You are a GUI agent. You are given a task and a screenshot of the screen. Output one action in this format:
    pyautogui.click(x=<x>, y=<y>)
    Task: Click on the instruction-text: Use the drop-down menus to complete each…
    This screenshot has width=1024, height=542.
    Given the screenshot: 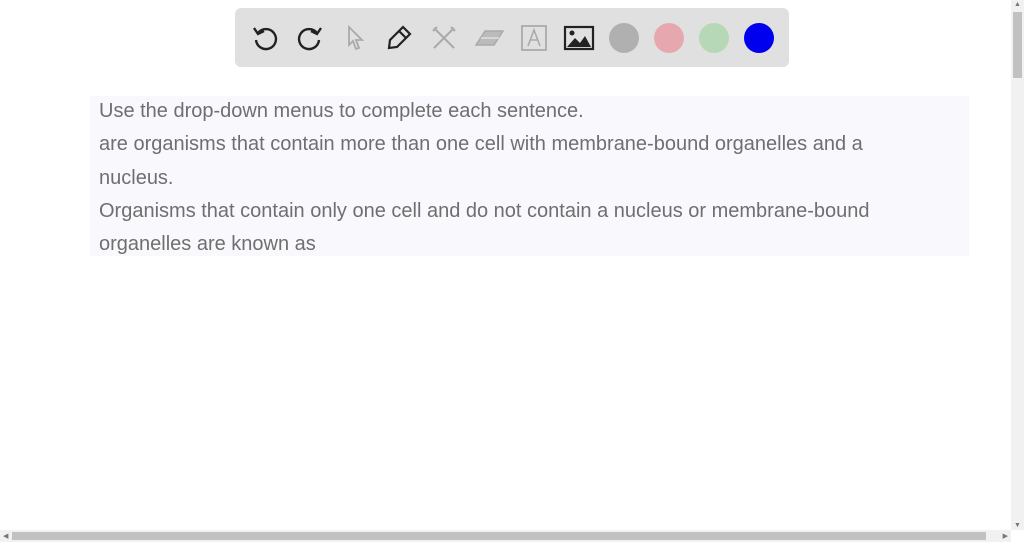 What is the action you would take?
    pyautogui.click(x=341, y=111)
    